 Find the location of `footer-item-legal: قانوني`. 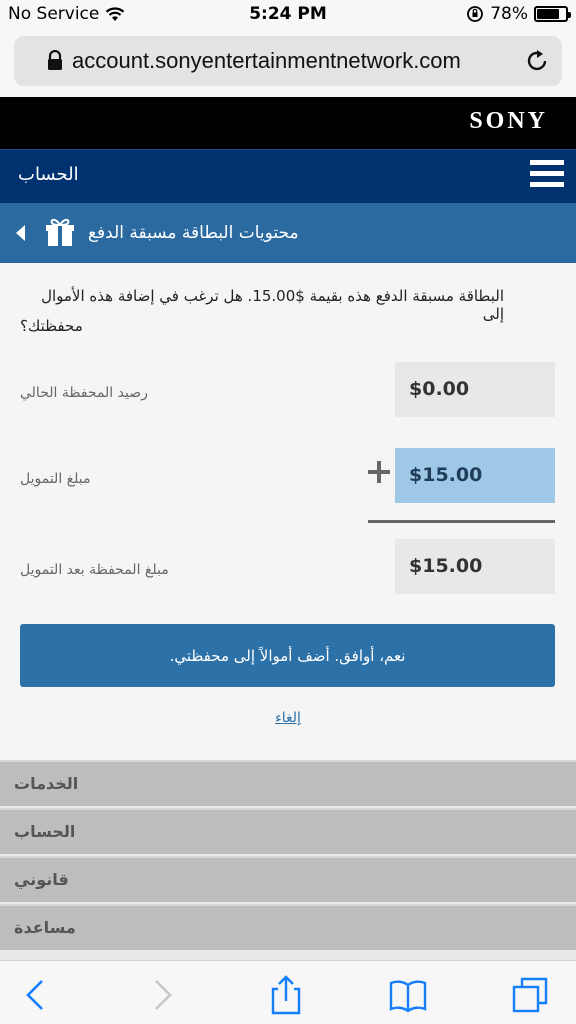

footer-item-legal: قانوني is located at coordinates (288, 879).